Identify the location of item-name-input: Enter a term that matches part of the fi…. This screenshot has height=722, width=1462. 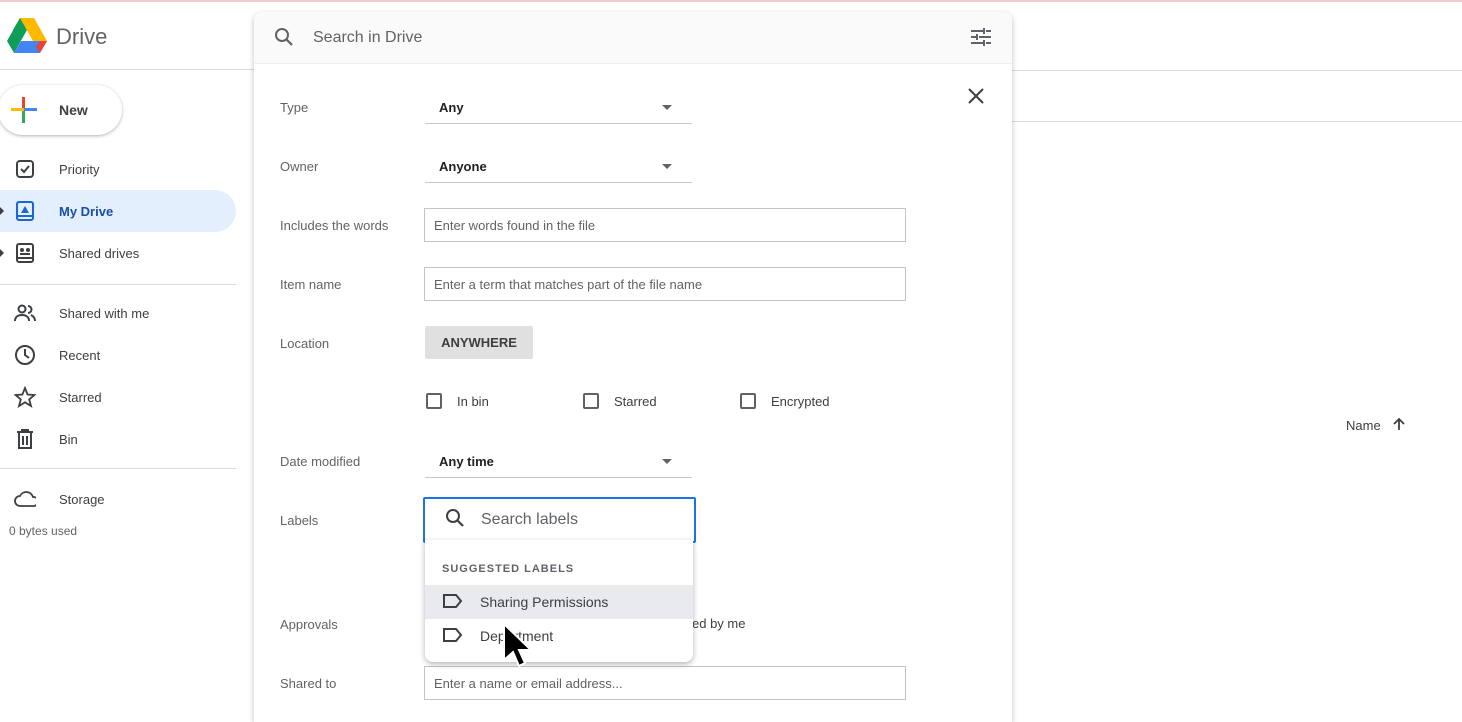
(665, 284).